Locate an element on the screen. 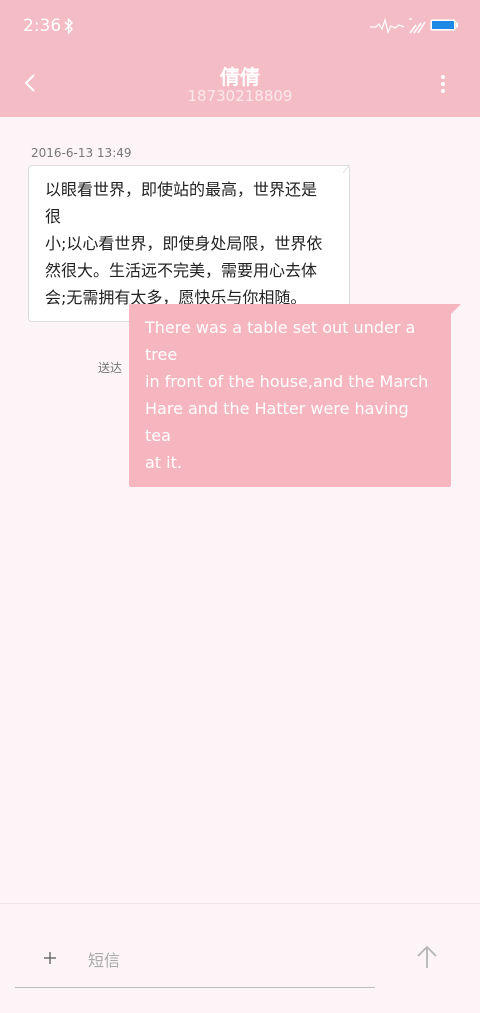 Image resolution: width=480 pixels, height=1013 pixels. message-line: There was a table set out under a tree is located at coordinates (280, 341).